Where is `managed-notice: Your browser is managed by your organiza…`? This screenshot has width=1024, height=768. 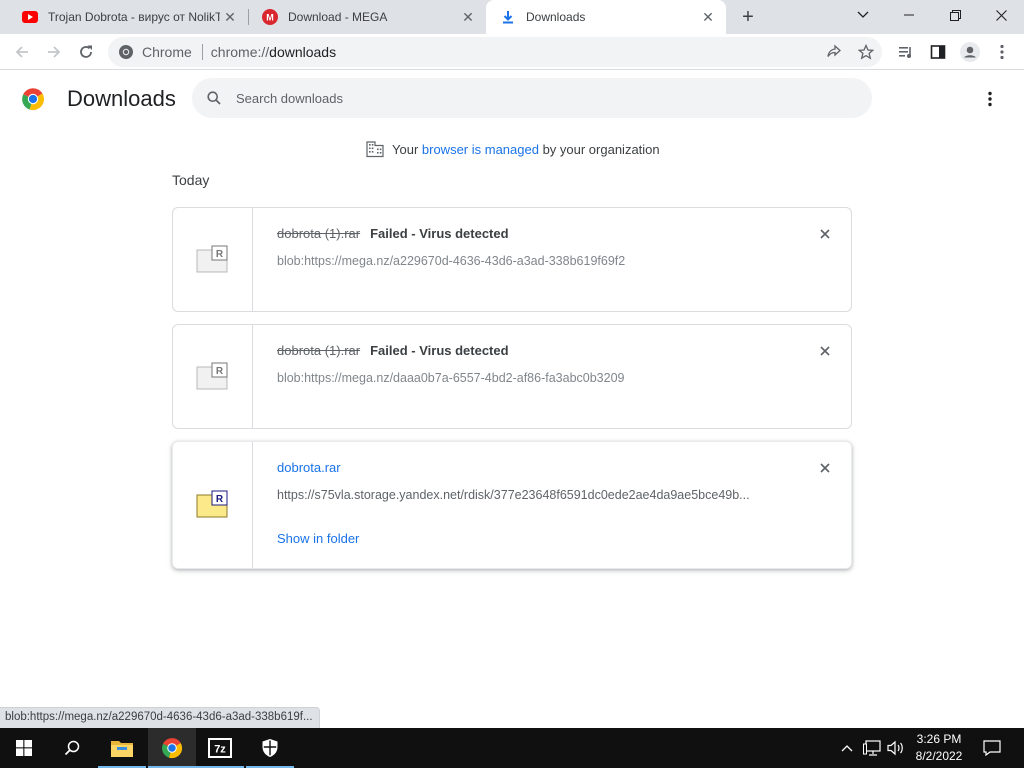 managed-notice: Your browser is managed by your organiza… is located at coordinates (513, 149).